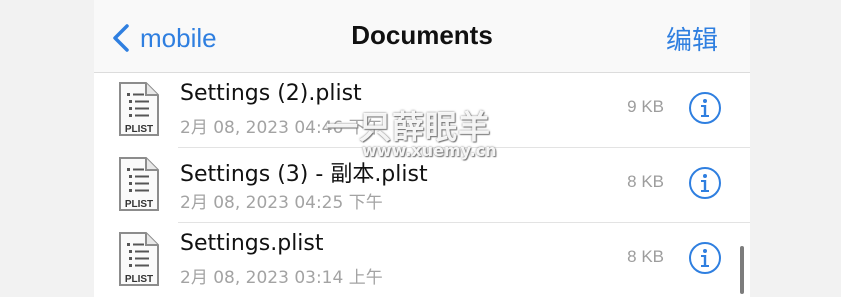 The height and width of the screenshot is (297, 841). I want to click on file-date: 2月 08, 2023 04:25 下午, so click(281, 203).